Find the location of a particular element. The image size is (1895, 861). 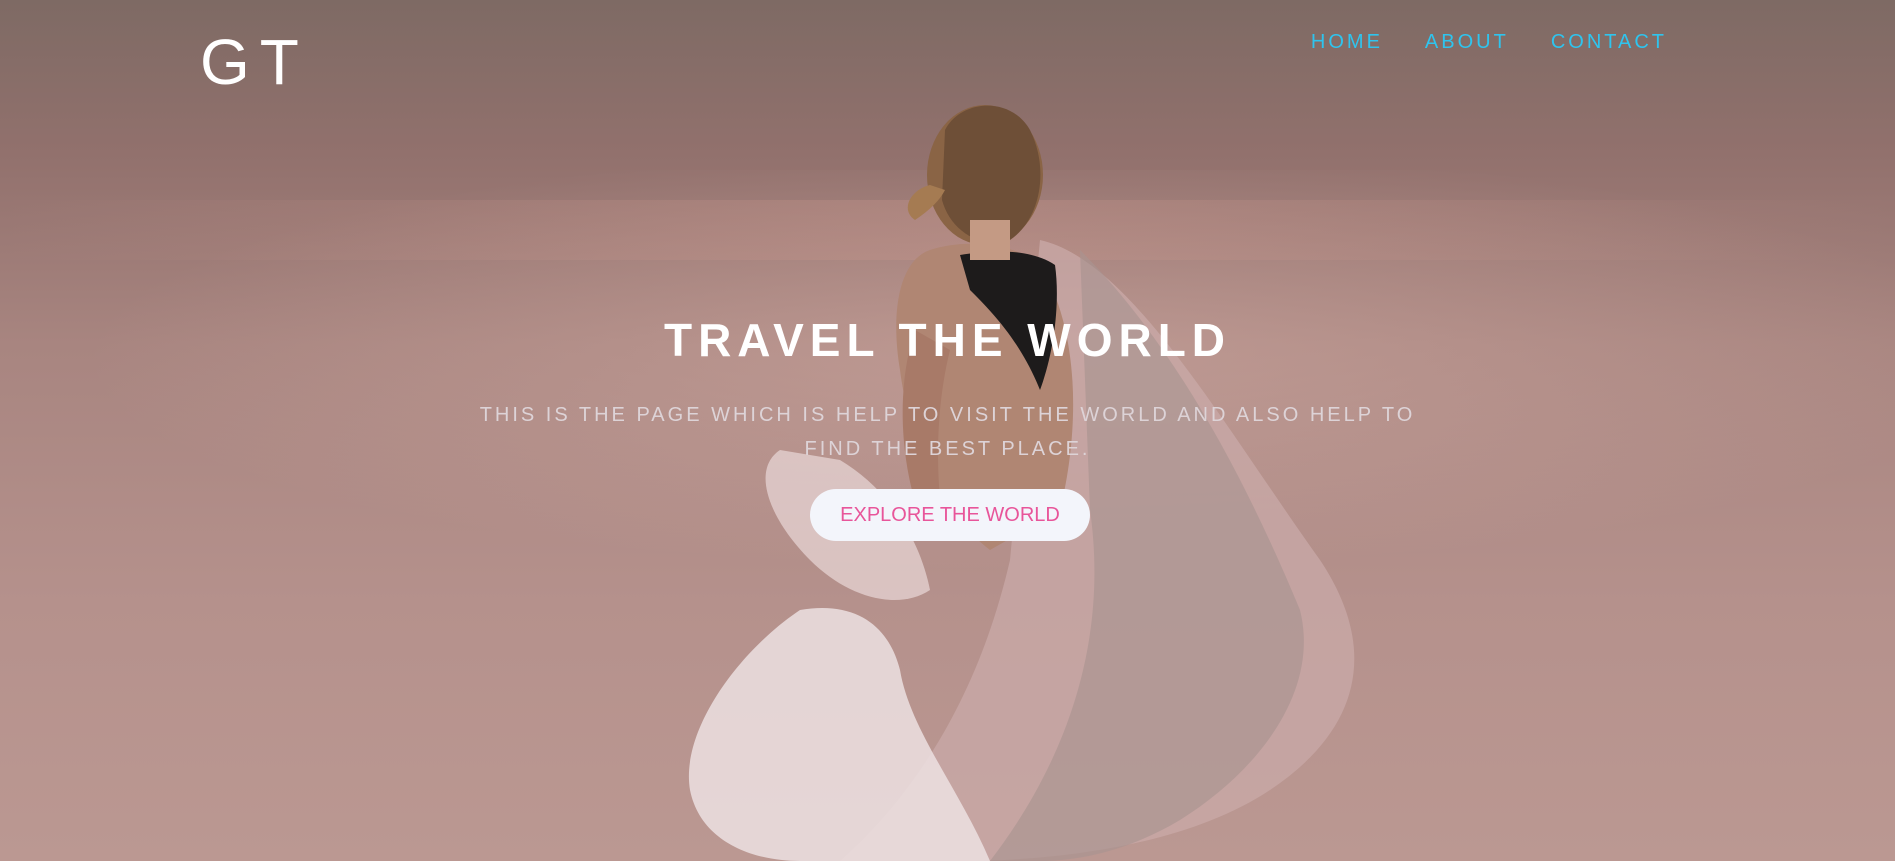

top-navigation: HOME ABOUT CONTACT is located at coordinates (1489, 42).